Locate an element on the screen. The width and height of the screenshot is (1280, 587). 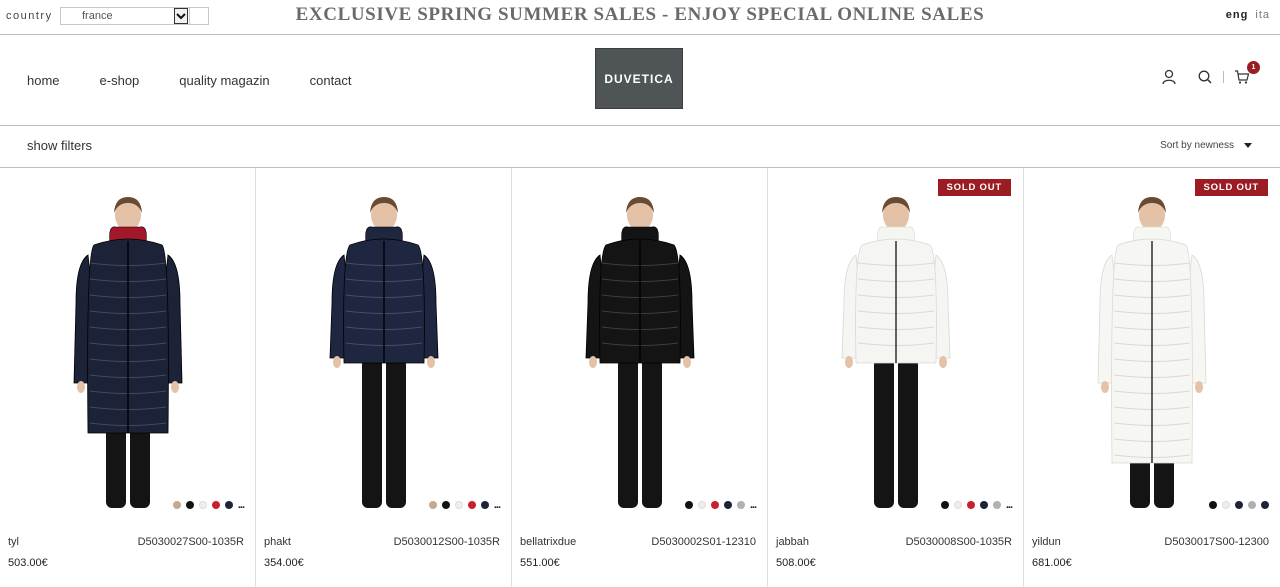
cart-count-badge: 1 is located at coordinates (1253, 67).